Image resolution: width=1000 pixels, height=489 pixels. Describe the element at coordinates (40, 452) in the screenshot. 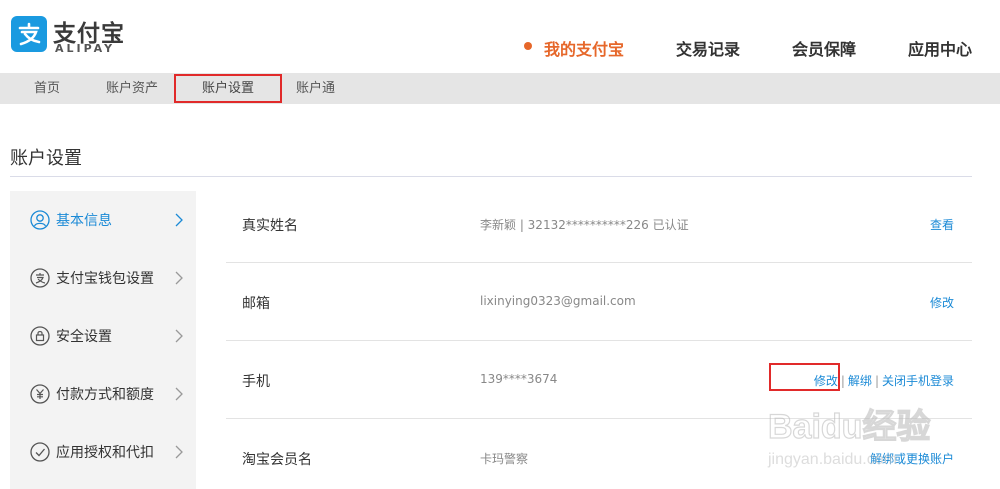

I see `check-icon` at that location.